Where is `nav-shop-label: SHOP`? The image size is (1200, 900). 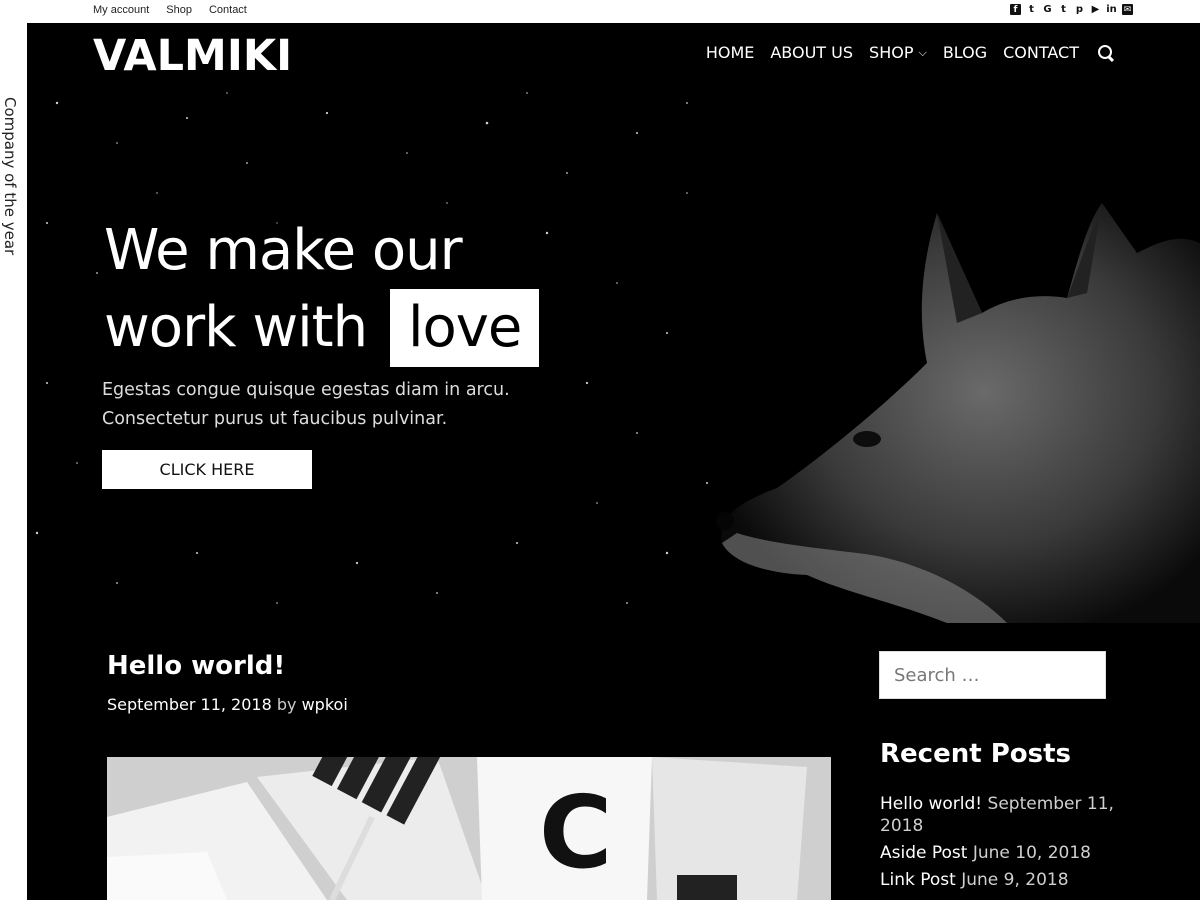
nav-shop-label: SHOP is located at coordinates (891, 52).